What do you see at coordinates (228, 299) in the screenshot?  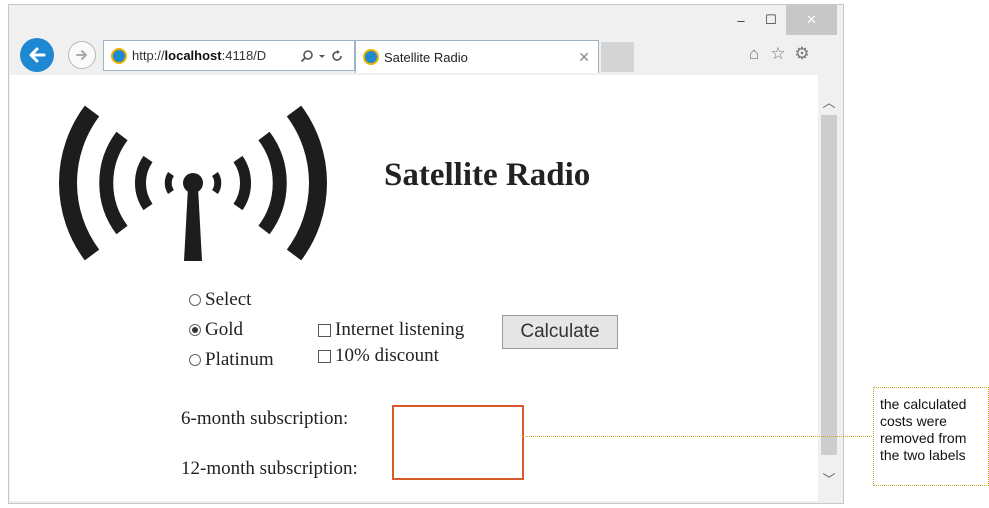 I see `radio-select-label: Select` at bounding box center [228, 299].